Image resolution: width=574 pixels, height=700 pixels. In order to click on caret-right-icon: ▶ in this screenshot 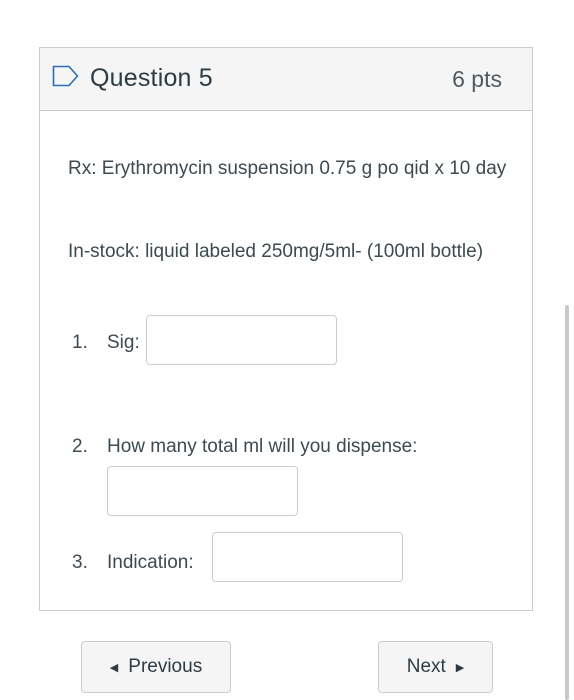, I will do `click(460, 667)`.